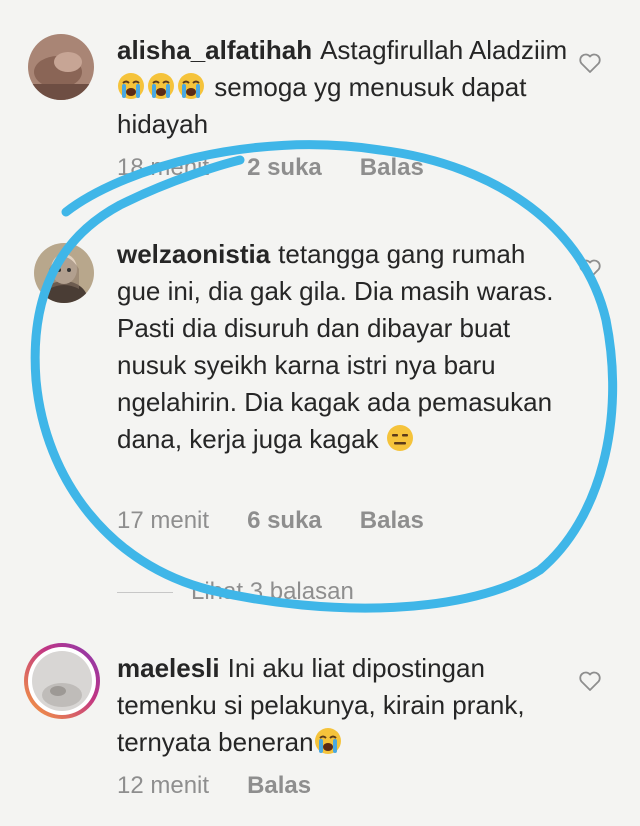 Image resolution: width=640 pixels, height=826 pixels. I want to click on like-count: 2 suka, so click(284, 168).